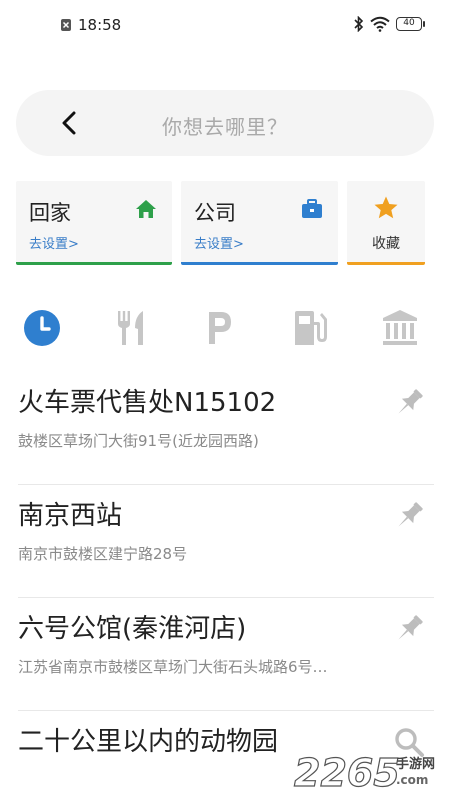  I want to click on home-setup-link: 去设置>, so click(54, 242).